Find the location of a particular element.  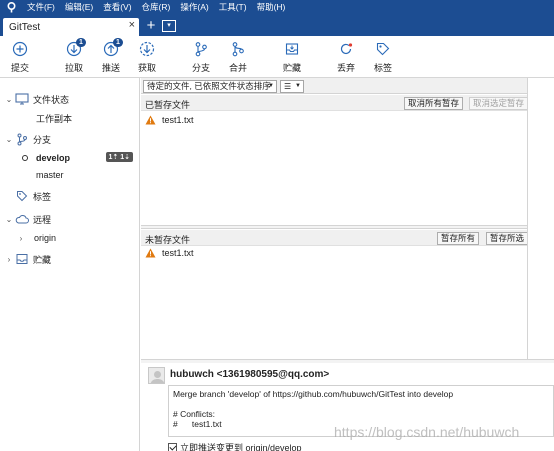

commit-icon is located at coordinates (20, 49).